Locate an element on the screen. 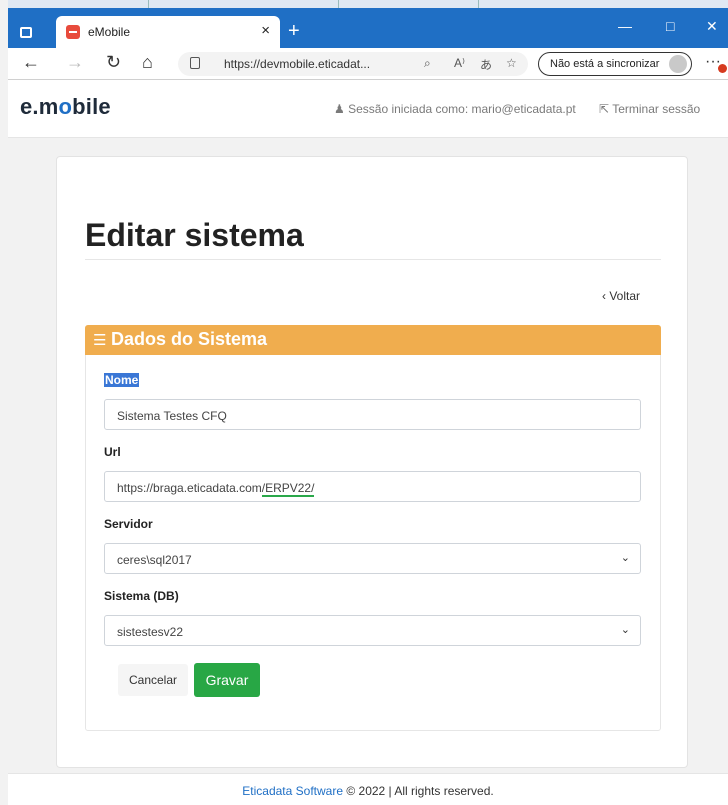 The image size is (728, 805). read-aloud-icon: A⁾ is located at coordinates (459, 63).